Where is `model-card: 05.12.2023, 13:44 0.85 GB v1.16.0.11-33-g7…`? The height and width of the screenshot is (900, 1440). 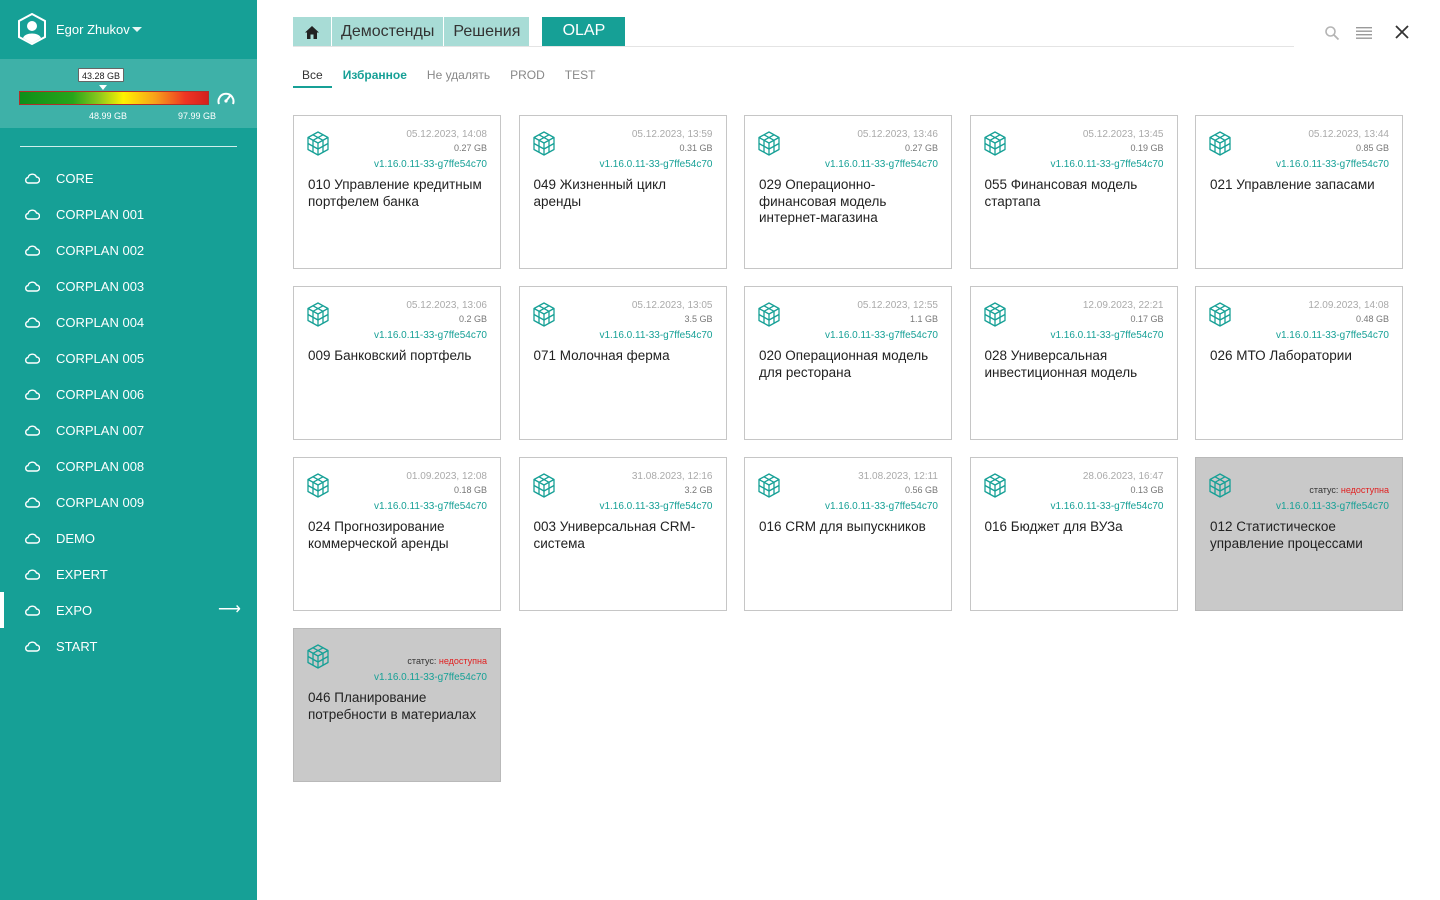
model-card: 05.12.2023, 13:44 0.85 GB v1.16.0.11-33-g7… is located at coordinates (1299, 192).